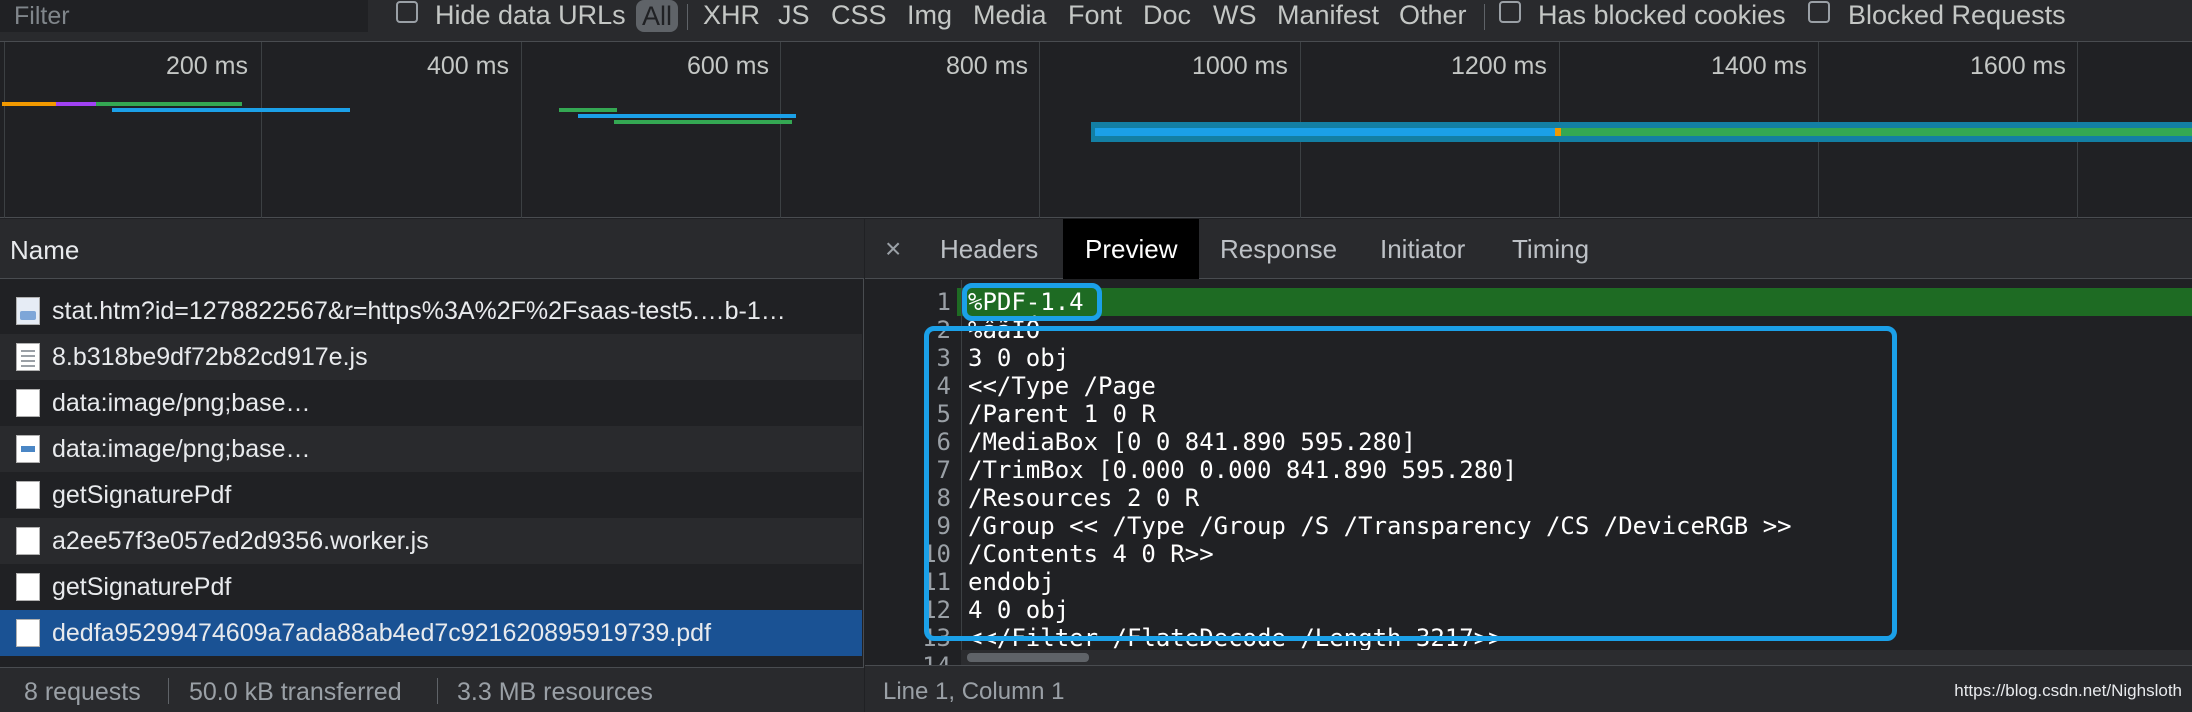 Image resolution: width=2192 pixels, height=712 pixels. I want to click on close-icon: ×, so click(893, 249).